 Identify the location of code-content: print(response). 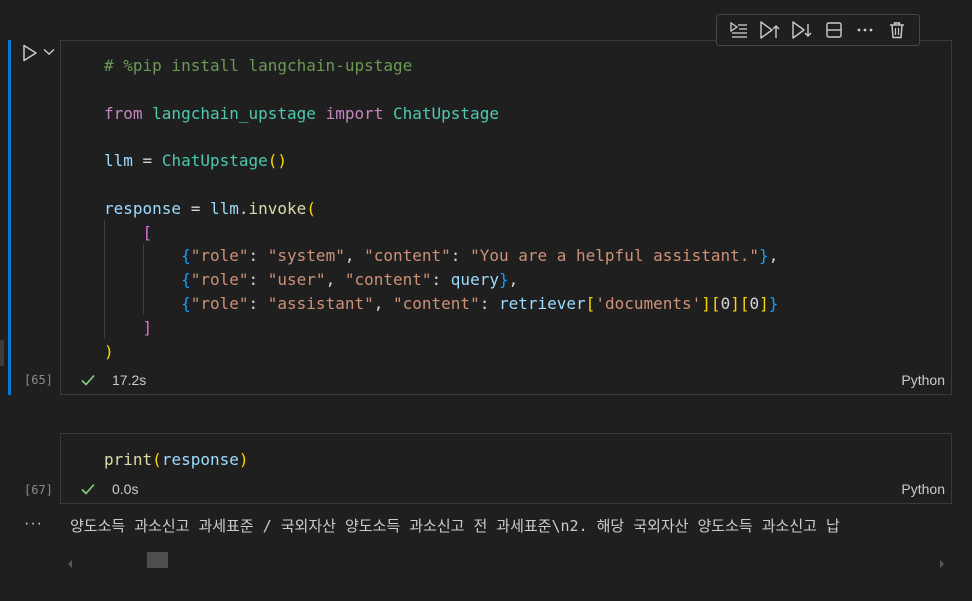
(176, 460).